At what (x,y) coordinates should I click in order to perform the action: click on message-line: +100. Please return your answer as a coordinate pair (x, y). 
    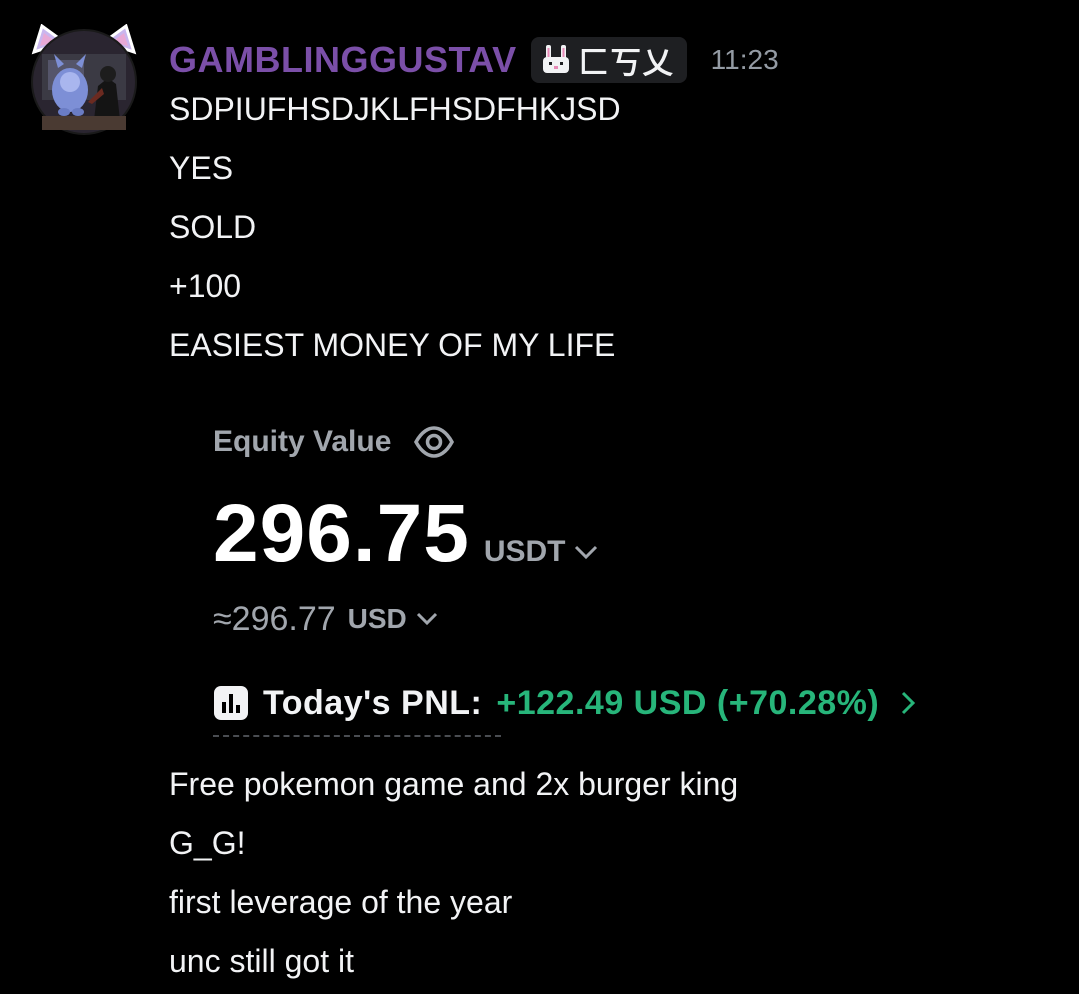
    Looking at the image, I should click on (205, 286).